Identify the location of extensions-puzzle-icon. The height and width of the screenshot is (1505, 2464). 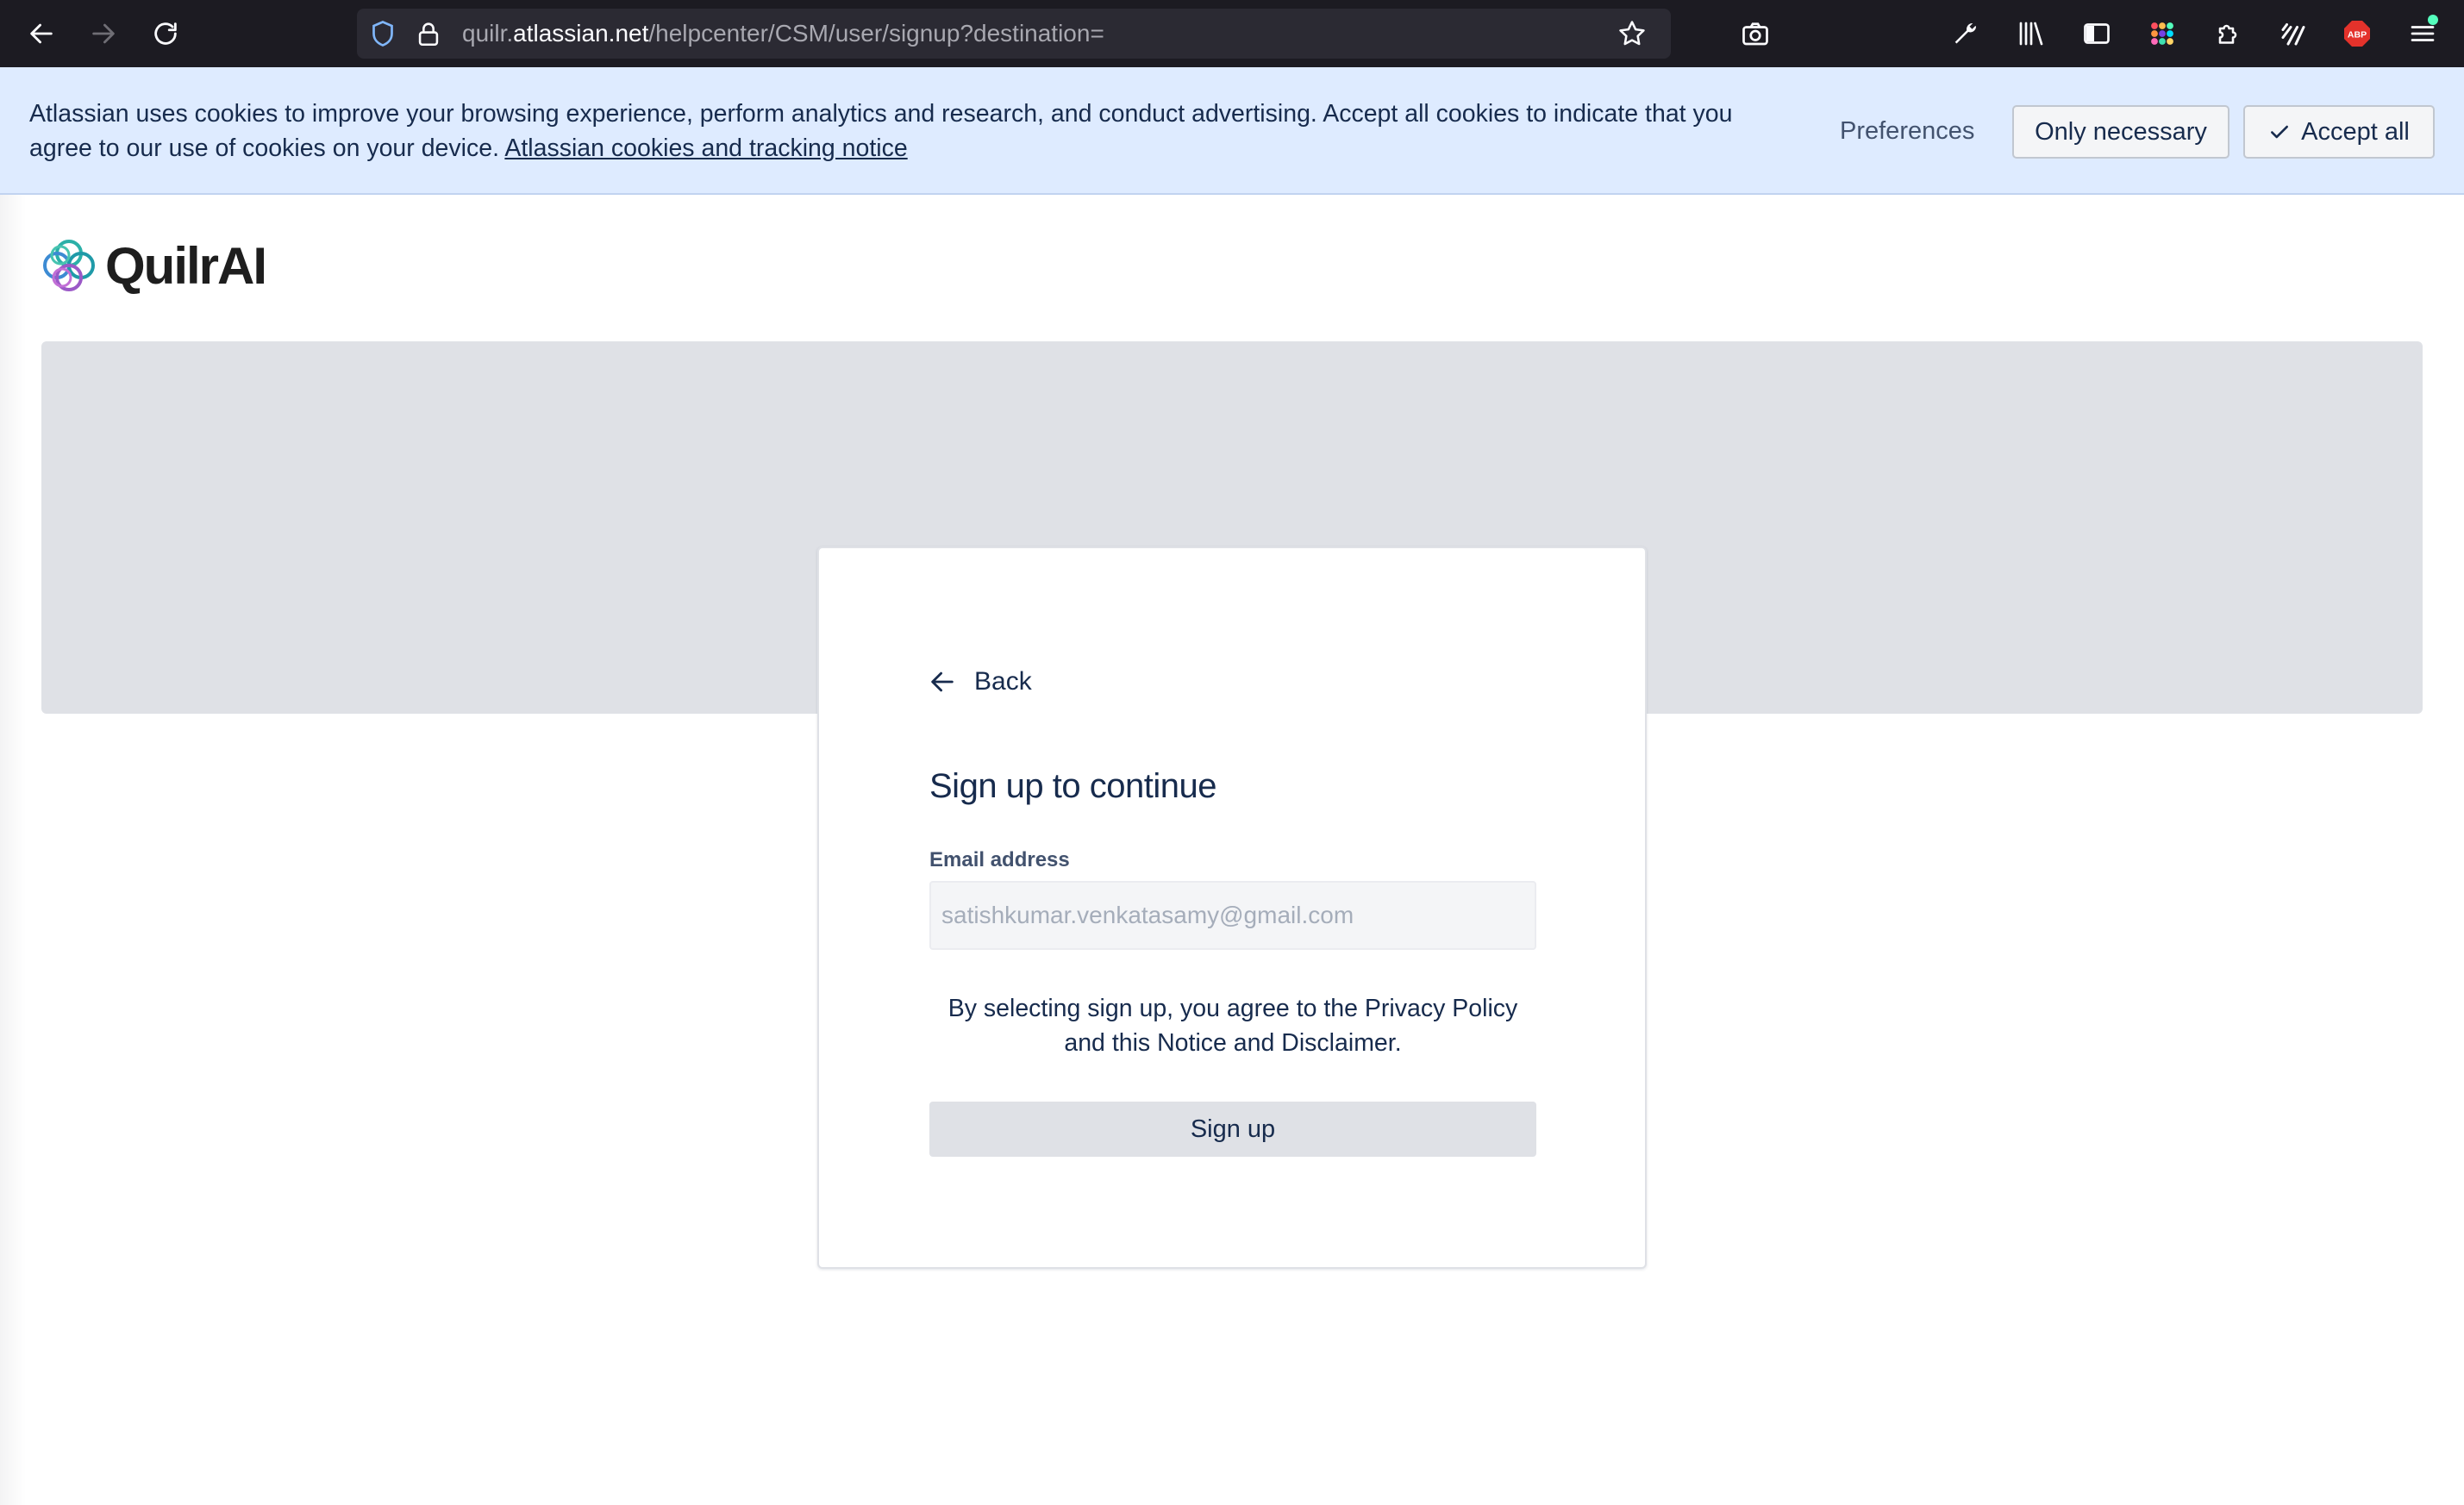
(2228, 34).